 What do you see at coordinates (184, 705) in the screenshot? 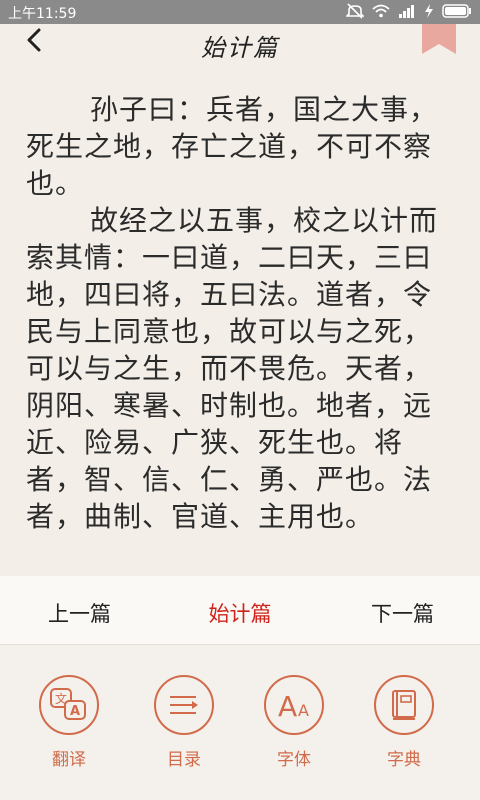
I see `list-icon` at bounding box center [184, 705].